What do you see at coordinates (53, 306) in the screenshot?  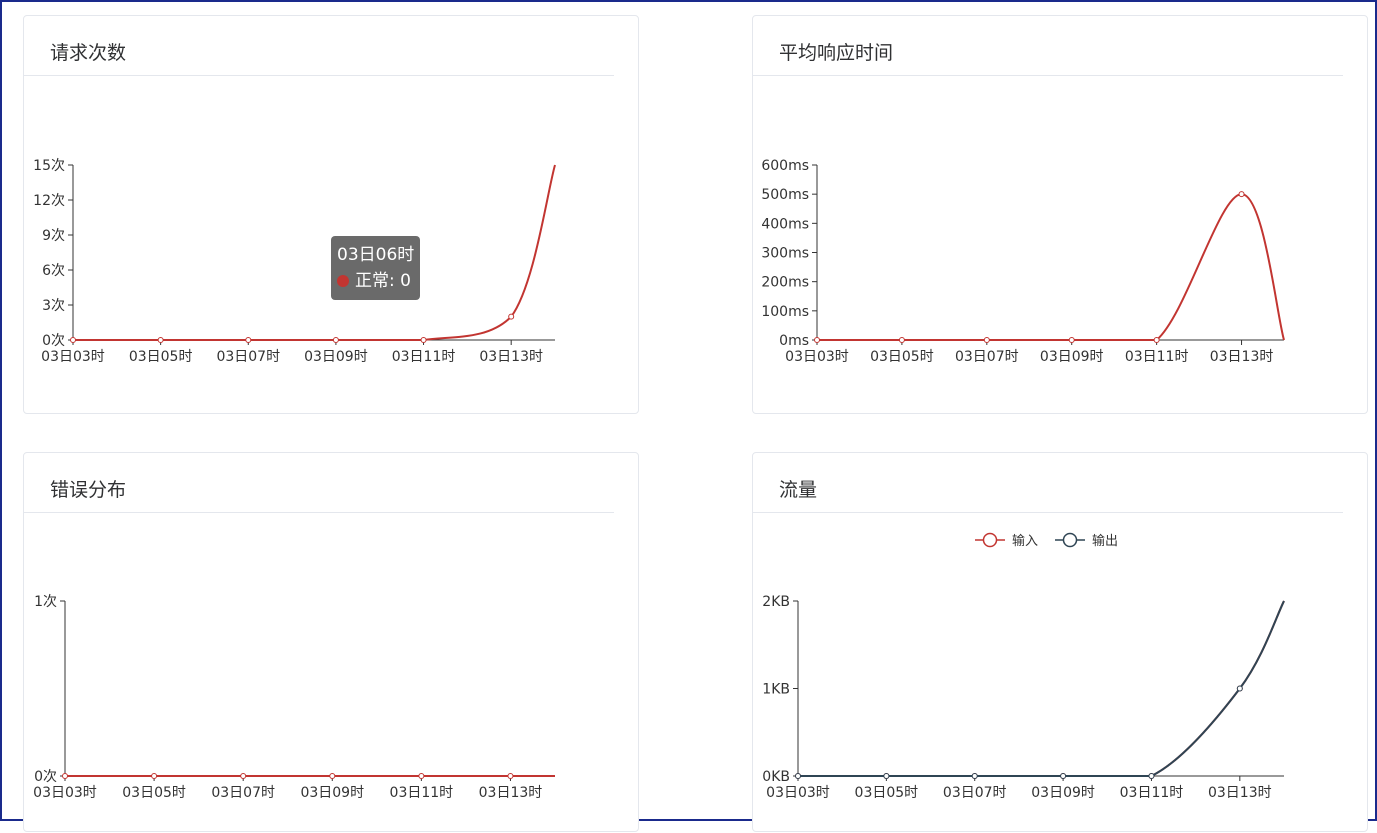 I see `y-tick-label: 3次` at bounding box center [53, 306].